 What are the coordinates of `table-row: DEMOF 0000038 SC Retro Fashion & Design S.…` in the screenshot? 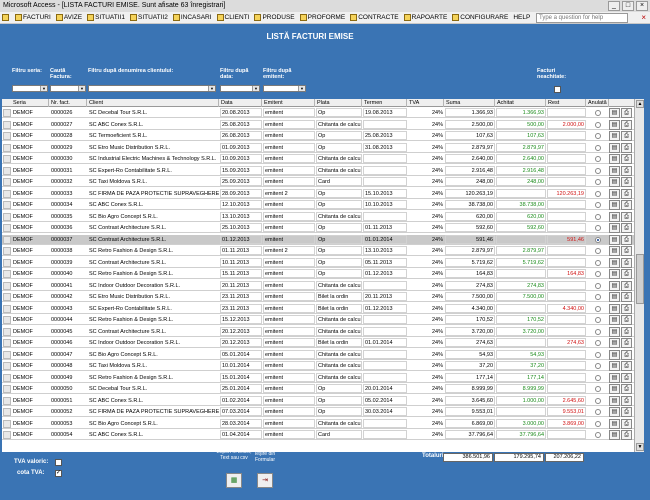 It's located at (318, 251).